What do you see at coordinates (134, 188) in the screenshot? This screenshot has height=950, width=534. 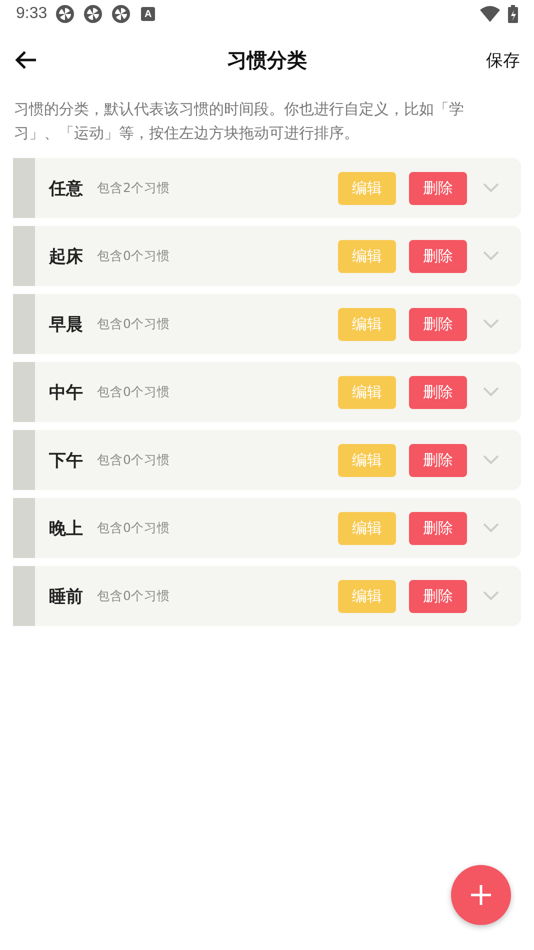 I see `habit-count: 包含2个习惯` at bounding box center [134, 188].